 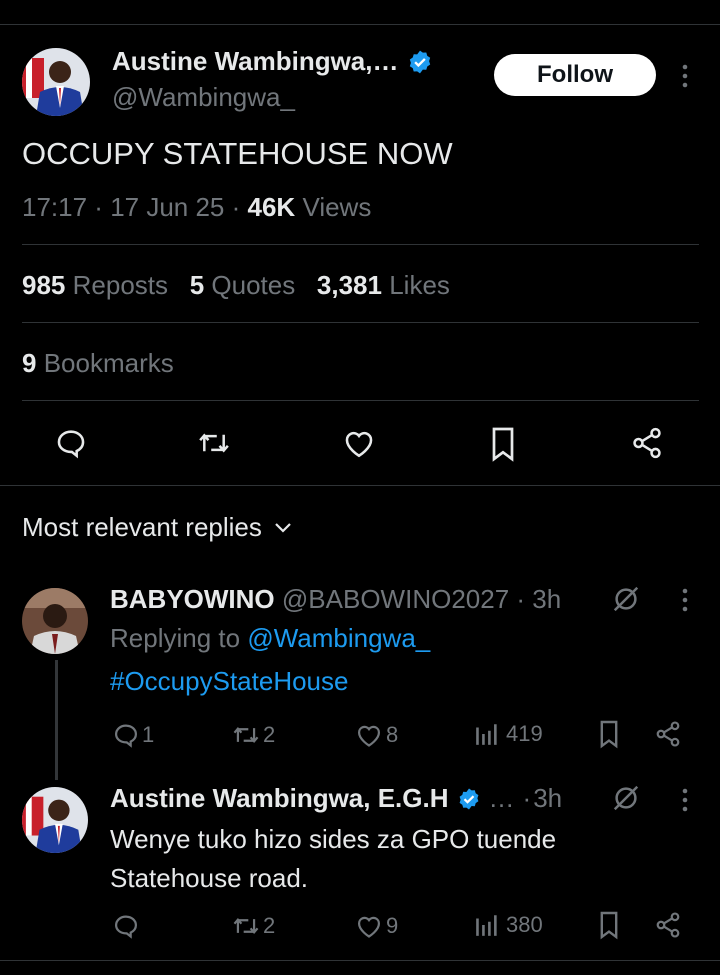 I want to click on quotes-count: 5, so click(x=197, y=285).